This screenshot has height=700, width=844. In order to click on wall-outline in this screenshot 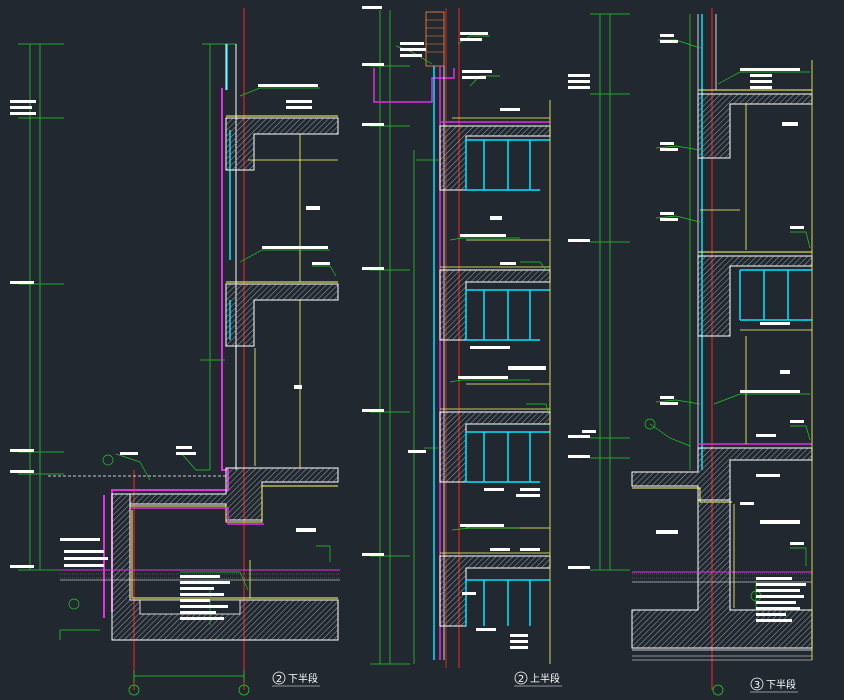, I will do `click(231, 257)`.